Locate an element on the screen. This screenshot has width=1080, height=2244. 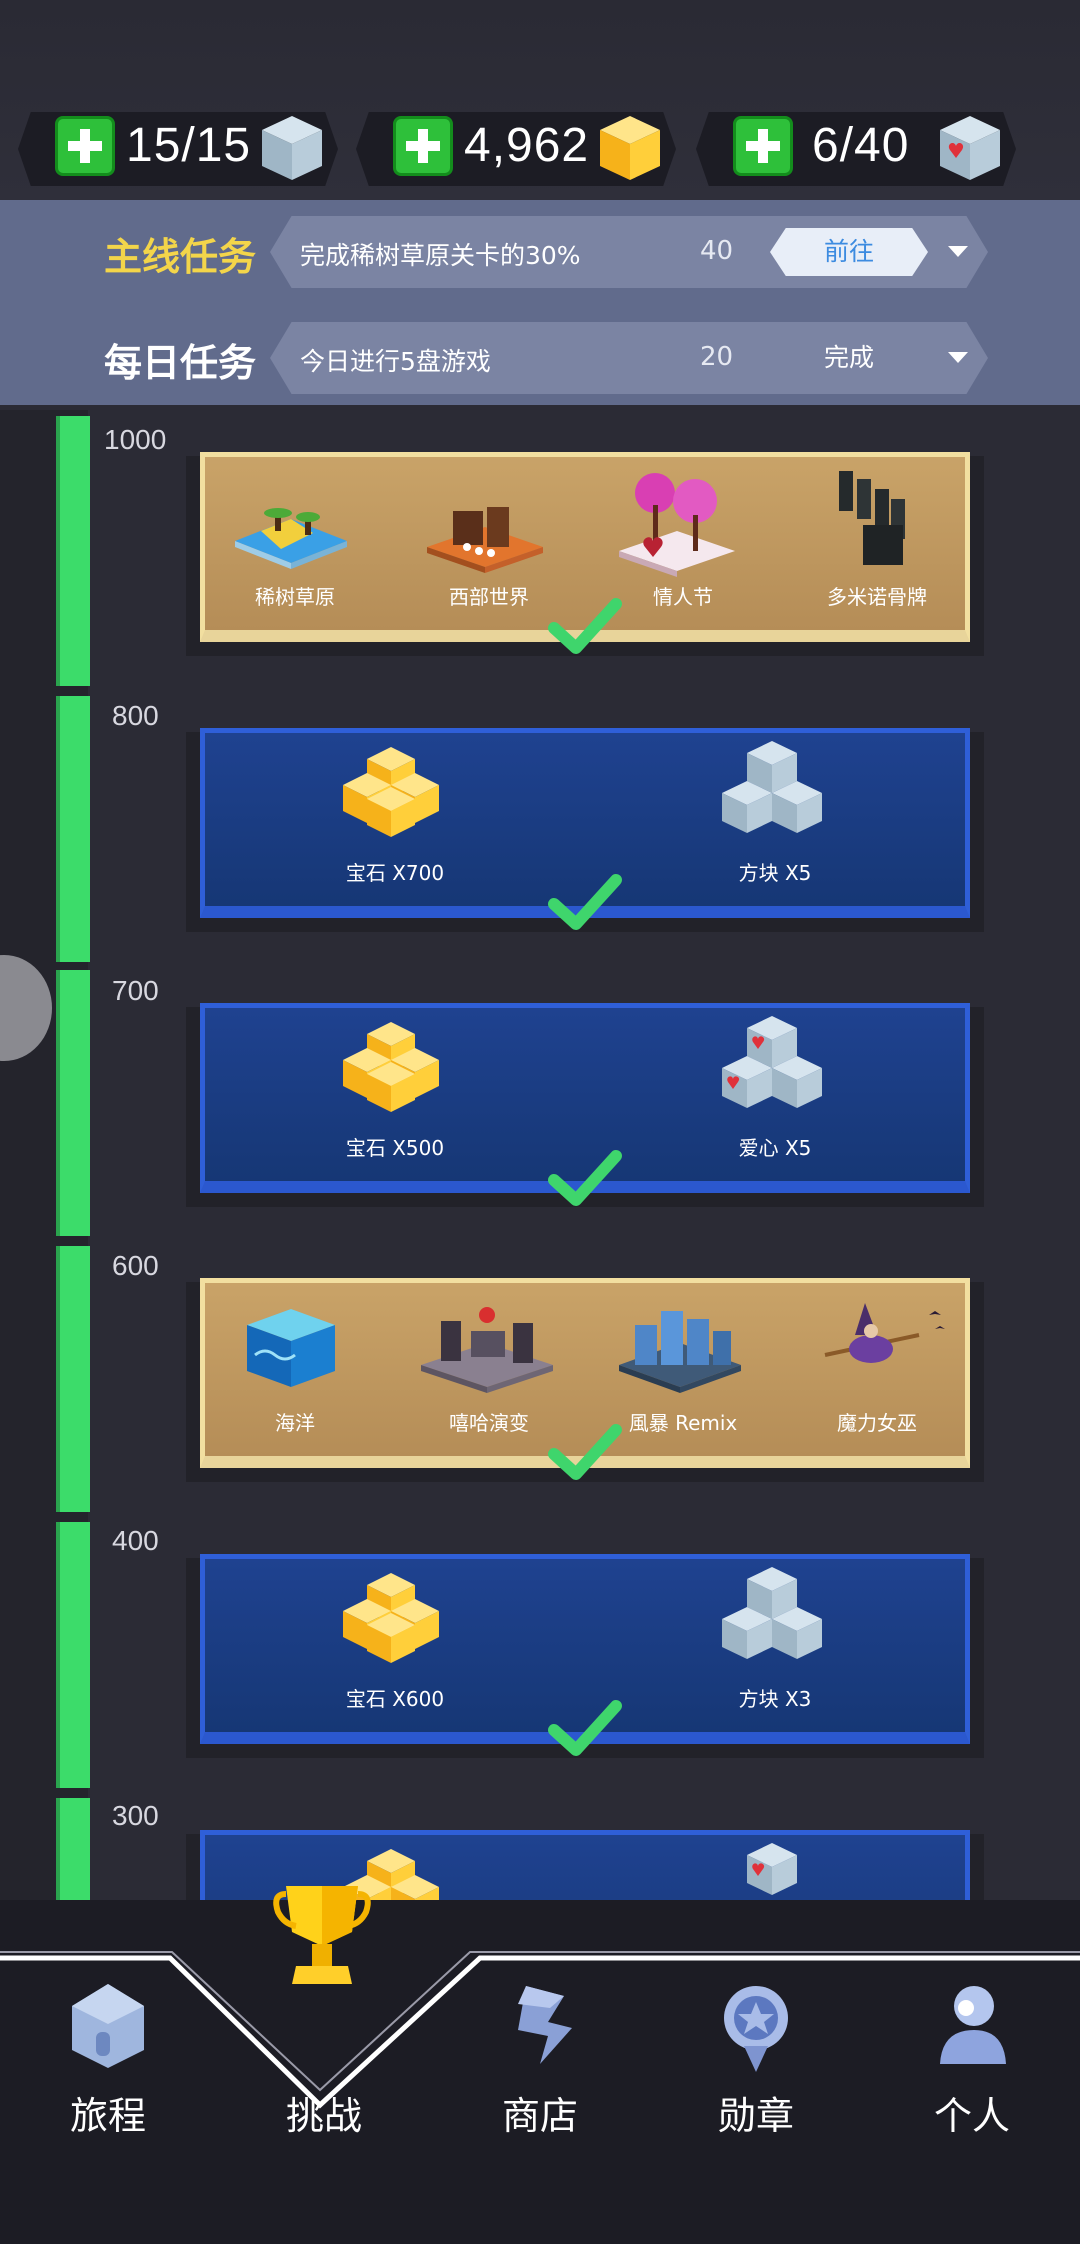
main-task-points: 40 is located at coordinates (717, 251).